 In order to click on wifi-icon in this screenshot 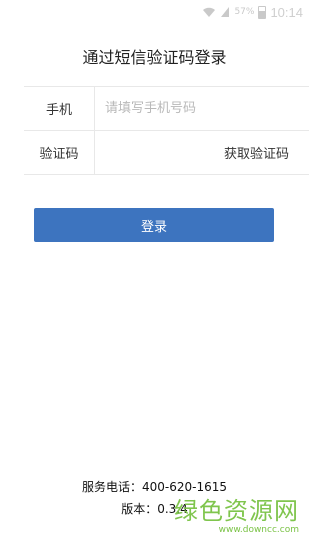, I will do `click(209, 12)`.